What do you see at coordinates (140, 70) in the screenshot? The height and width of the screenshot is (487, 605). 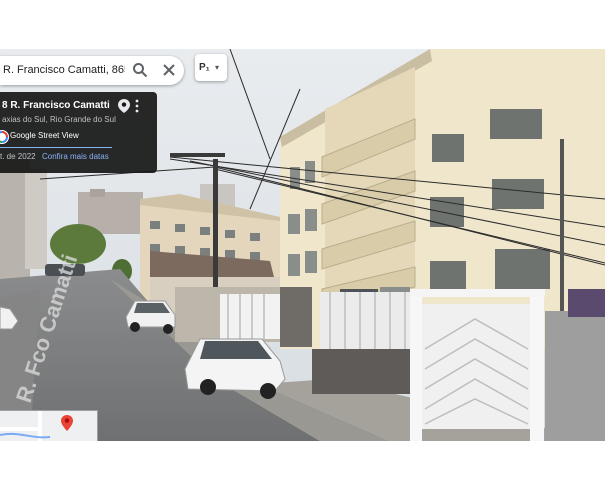 I see `search-icon` at bounding box center [140, 70].